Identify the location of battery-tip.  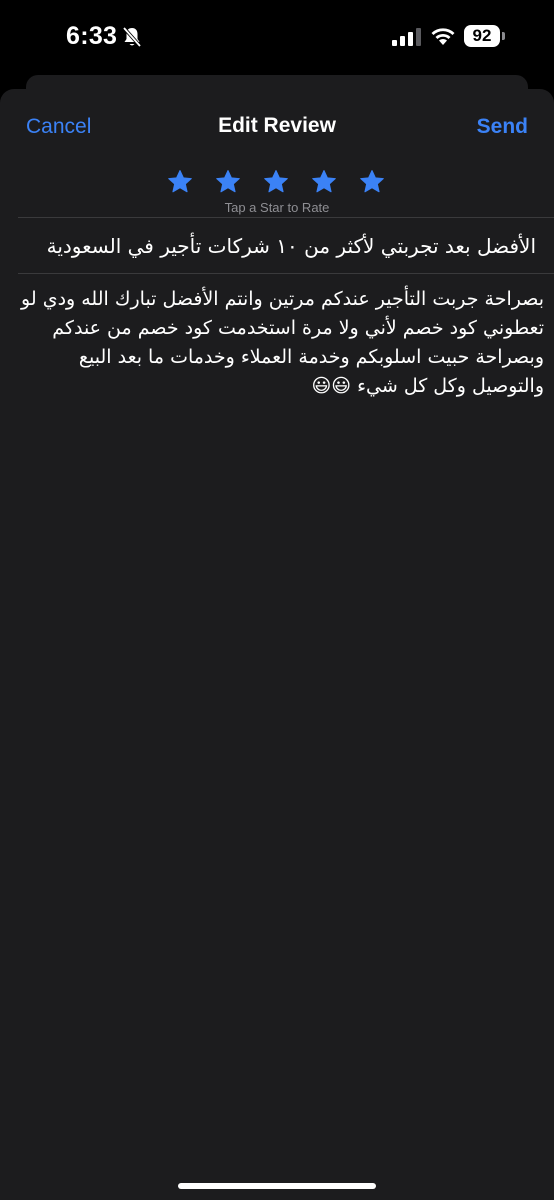
(503, 36).